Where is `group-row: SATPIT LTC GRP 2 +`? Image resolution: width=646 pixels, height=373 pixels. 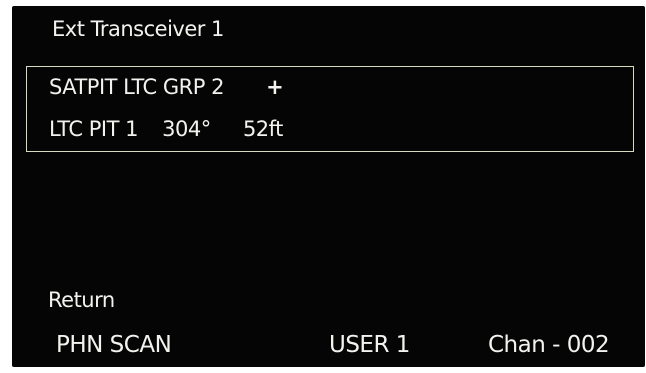
group-row: SATPIT LTC GRP 2 + is located at coordinates (166, 87).